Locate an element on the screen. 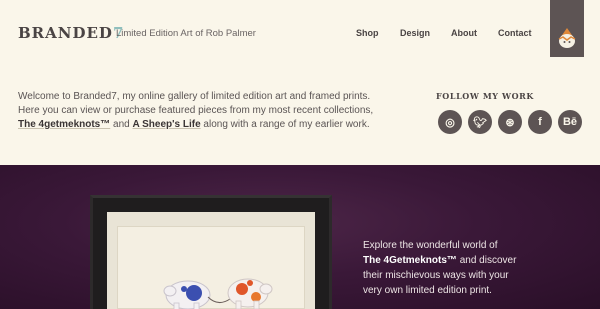 This screenshot has height=309, width=600. behance-icon: Bē is located at coordinates (570, 122).